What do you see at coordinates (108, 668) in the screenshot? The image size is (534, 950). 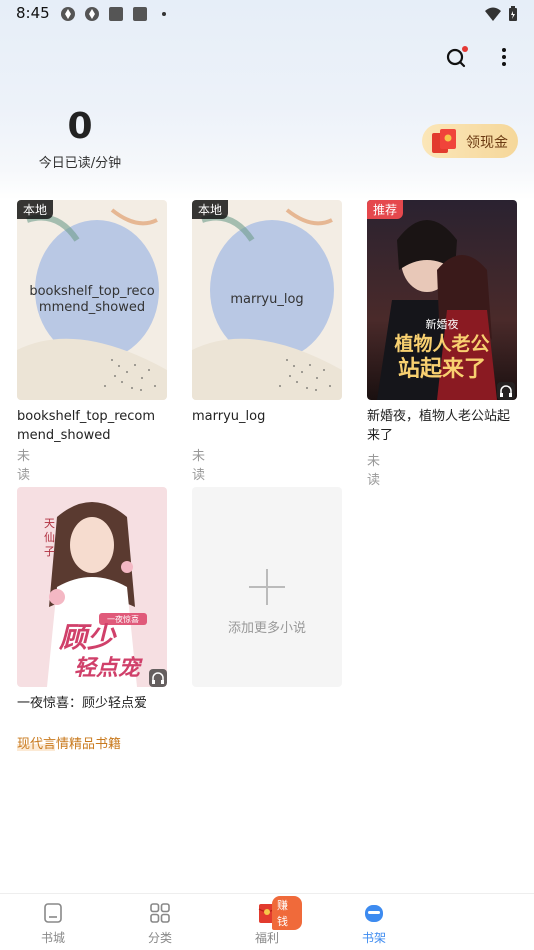 I see `svg-text: 轻点宠` at bounding box center [108, 668].